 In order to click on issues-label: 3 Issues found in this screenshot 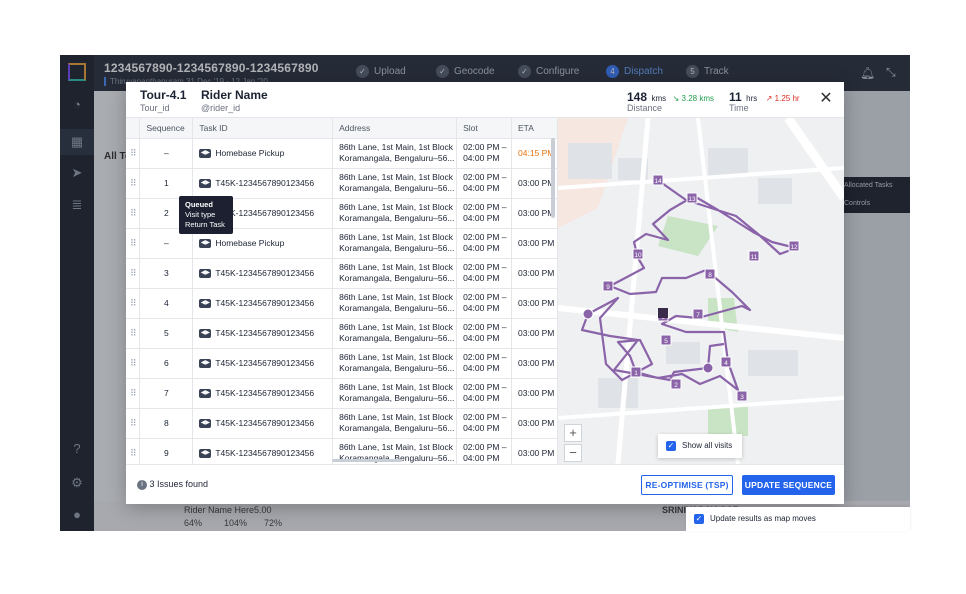, I will do `click(179, 484)`.